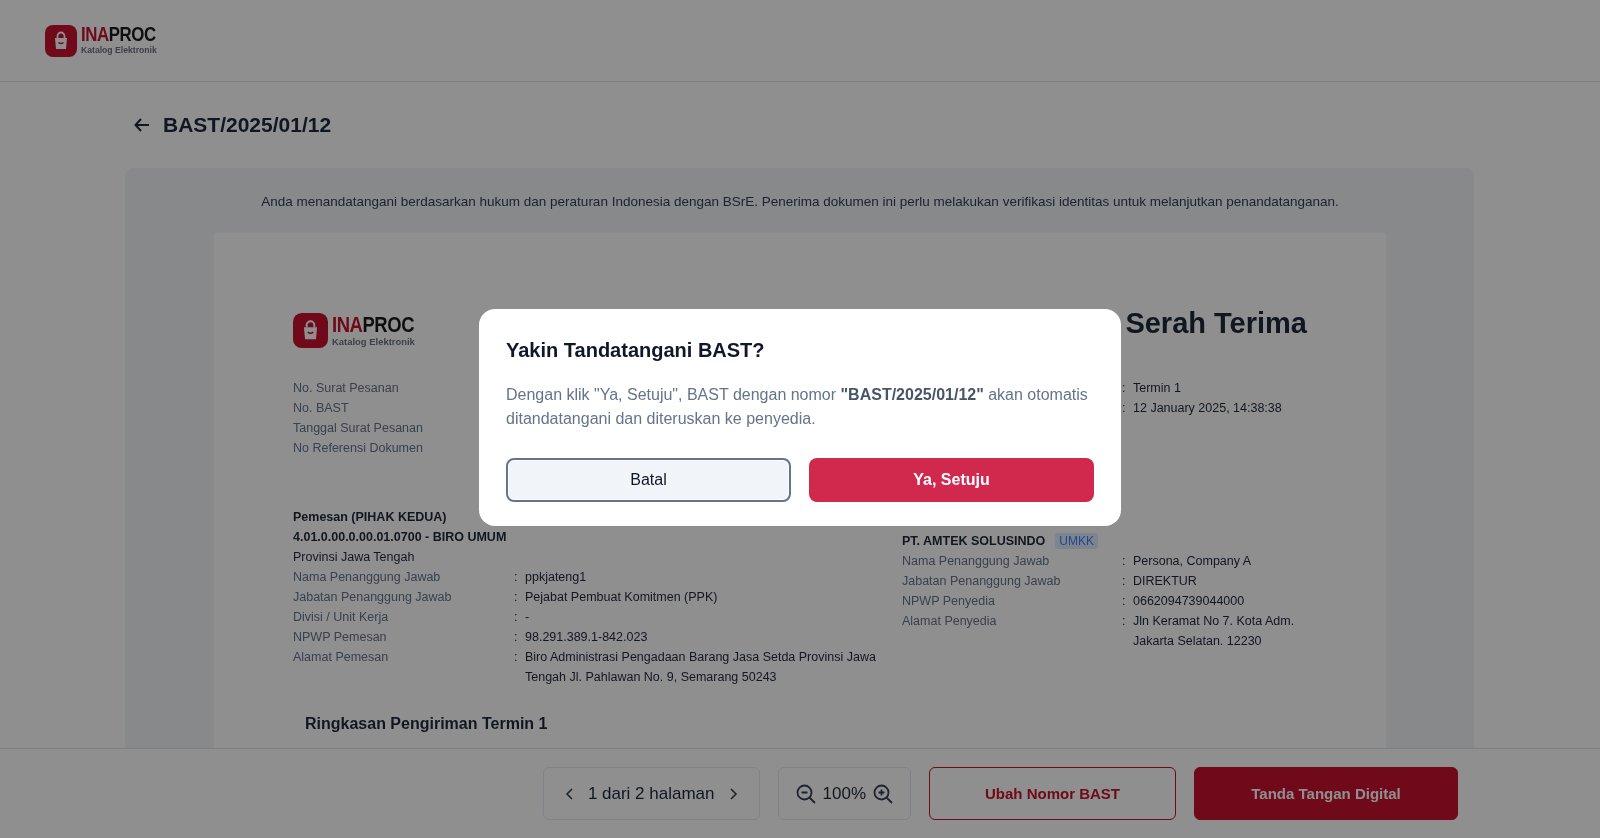 The width and height of the screenshot is (1600, 838). I want to click on field-value: Pejabat Pembuat Komitmen (PPK), so click(622, 597).